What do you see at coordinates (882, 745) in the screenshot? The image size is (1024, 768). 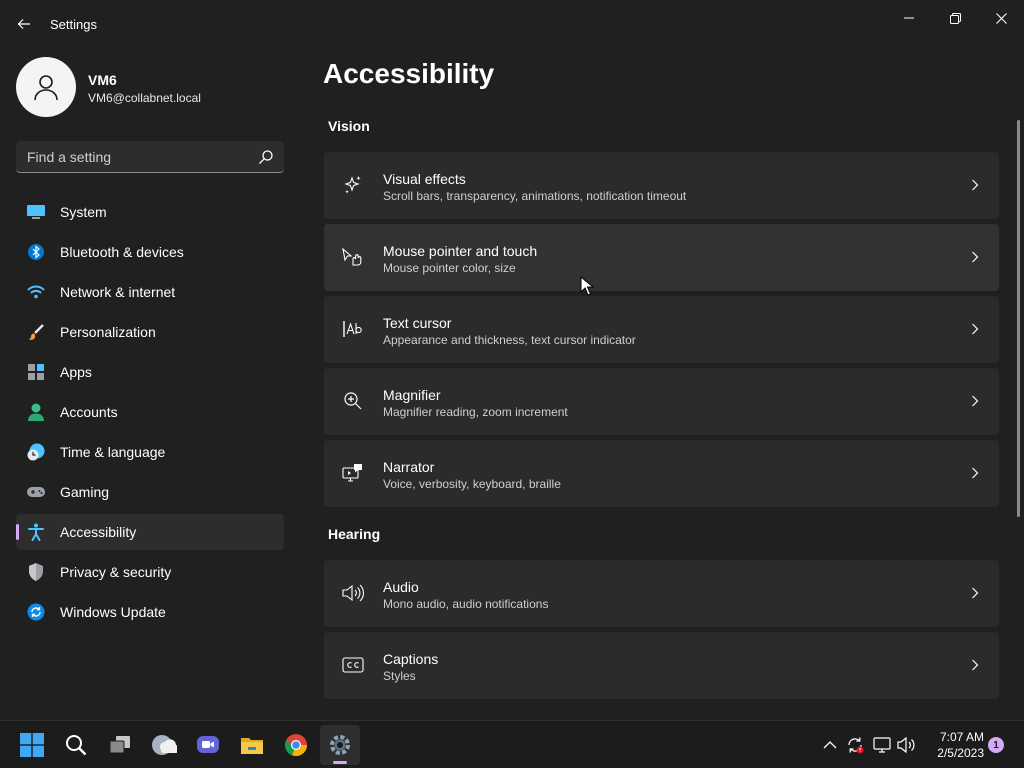 I see `network-status-button` at bounding box center [882, 745].